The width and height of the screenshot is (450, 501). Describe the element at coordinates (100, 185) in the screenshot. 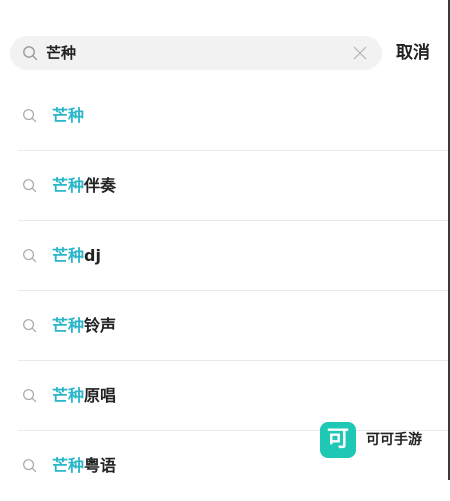

I see `suggestion-rest: 伴奏` at that location.